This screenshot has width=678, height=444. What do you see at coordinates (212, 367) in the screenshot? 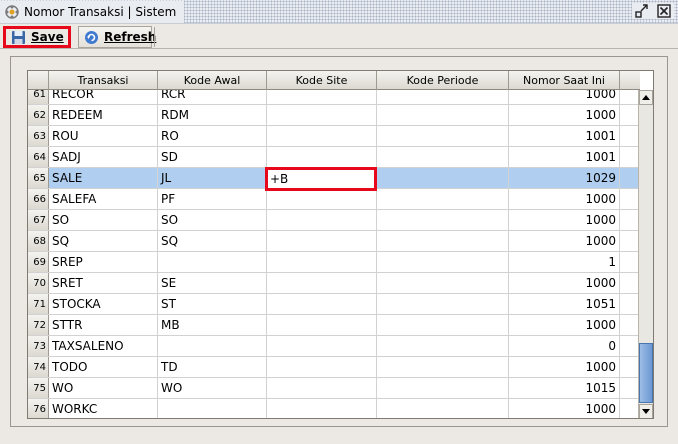
I see `cell-kode-awal: TD` at bounding box center [212, 367].